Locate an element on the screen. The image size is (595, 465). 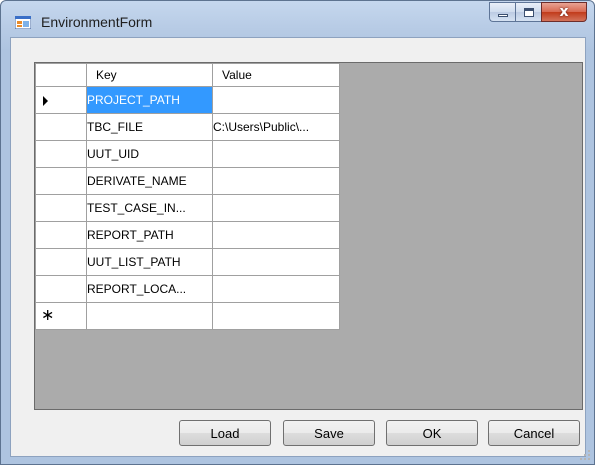
table-row: PROJECT_PATH is located at coordinates (187, 100).